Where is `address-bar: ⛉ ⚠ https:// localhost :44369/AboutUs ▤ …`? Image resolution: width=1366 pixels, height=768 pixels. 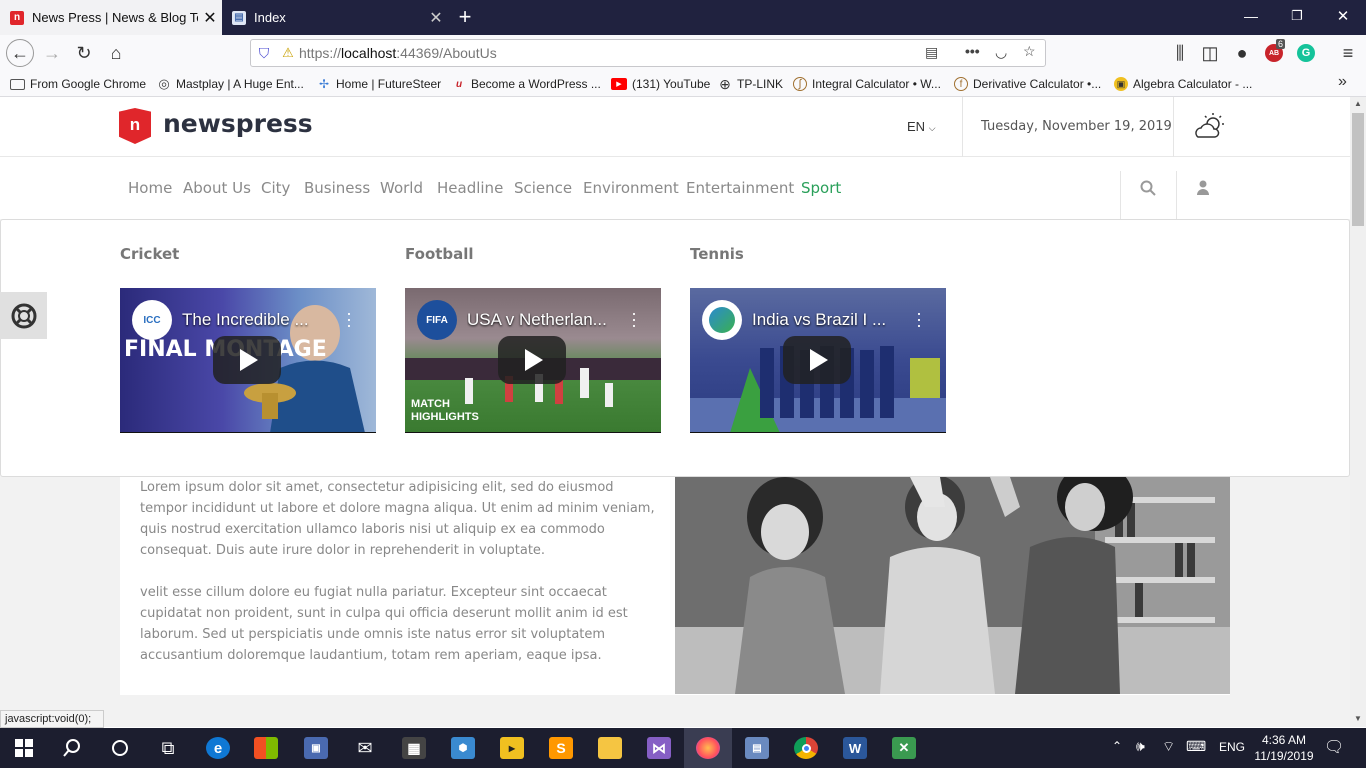
address-bar: ⛉ ⚠ https:// localhost :44369/AboutUs ▤ … is located at coordinates (648, 53).